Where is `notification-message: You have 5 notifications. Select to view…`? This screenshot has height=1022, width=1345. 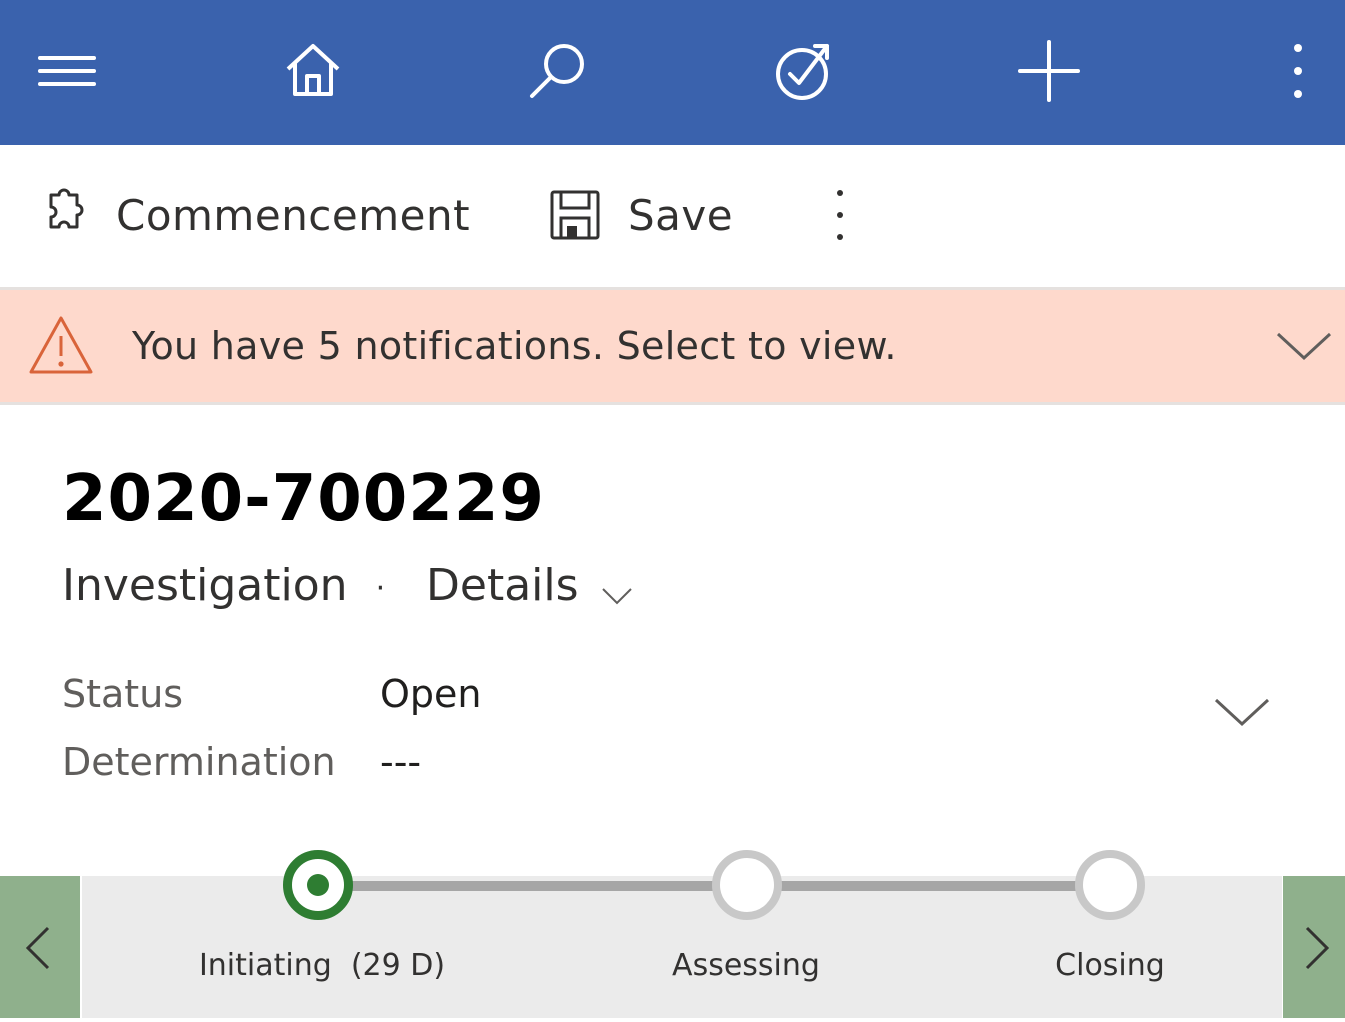 notification-message: You have 5 notifications. Select to view… is located at coordinates (514, 346).